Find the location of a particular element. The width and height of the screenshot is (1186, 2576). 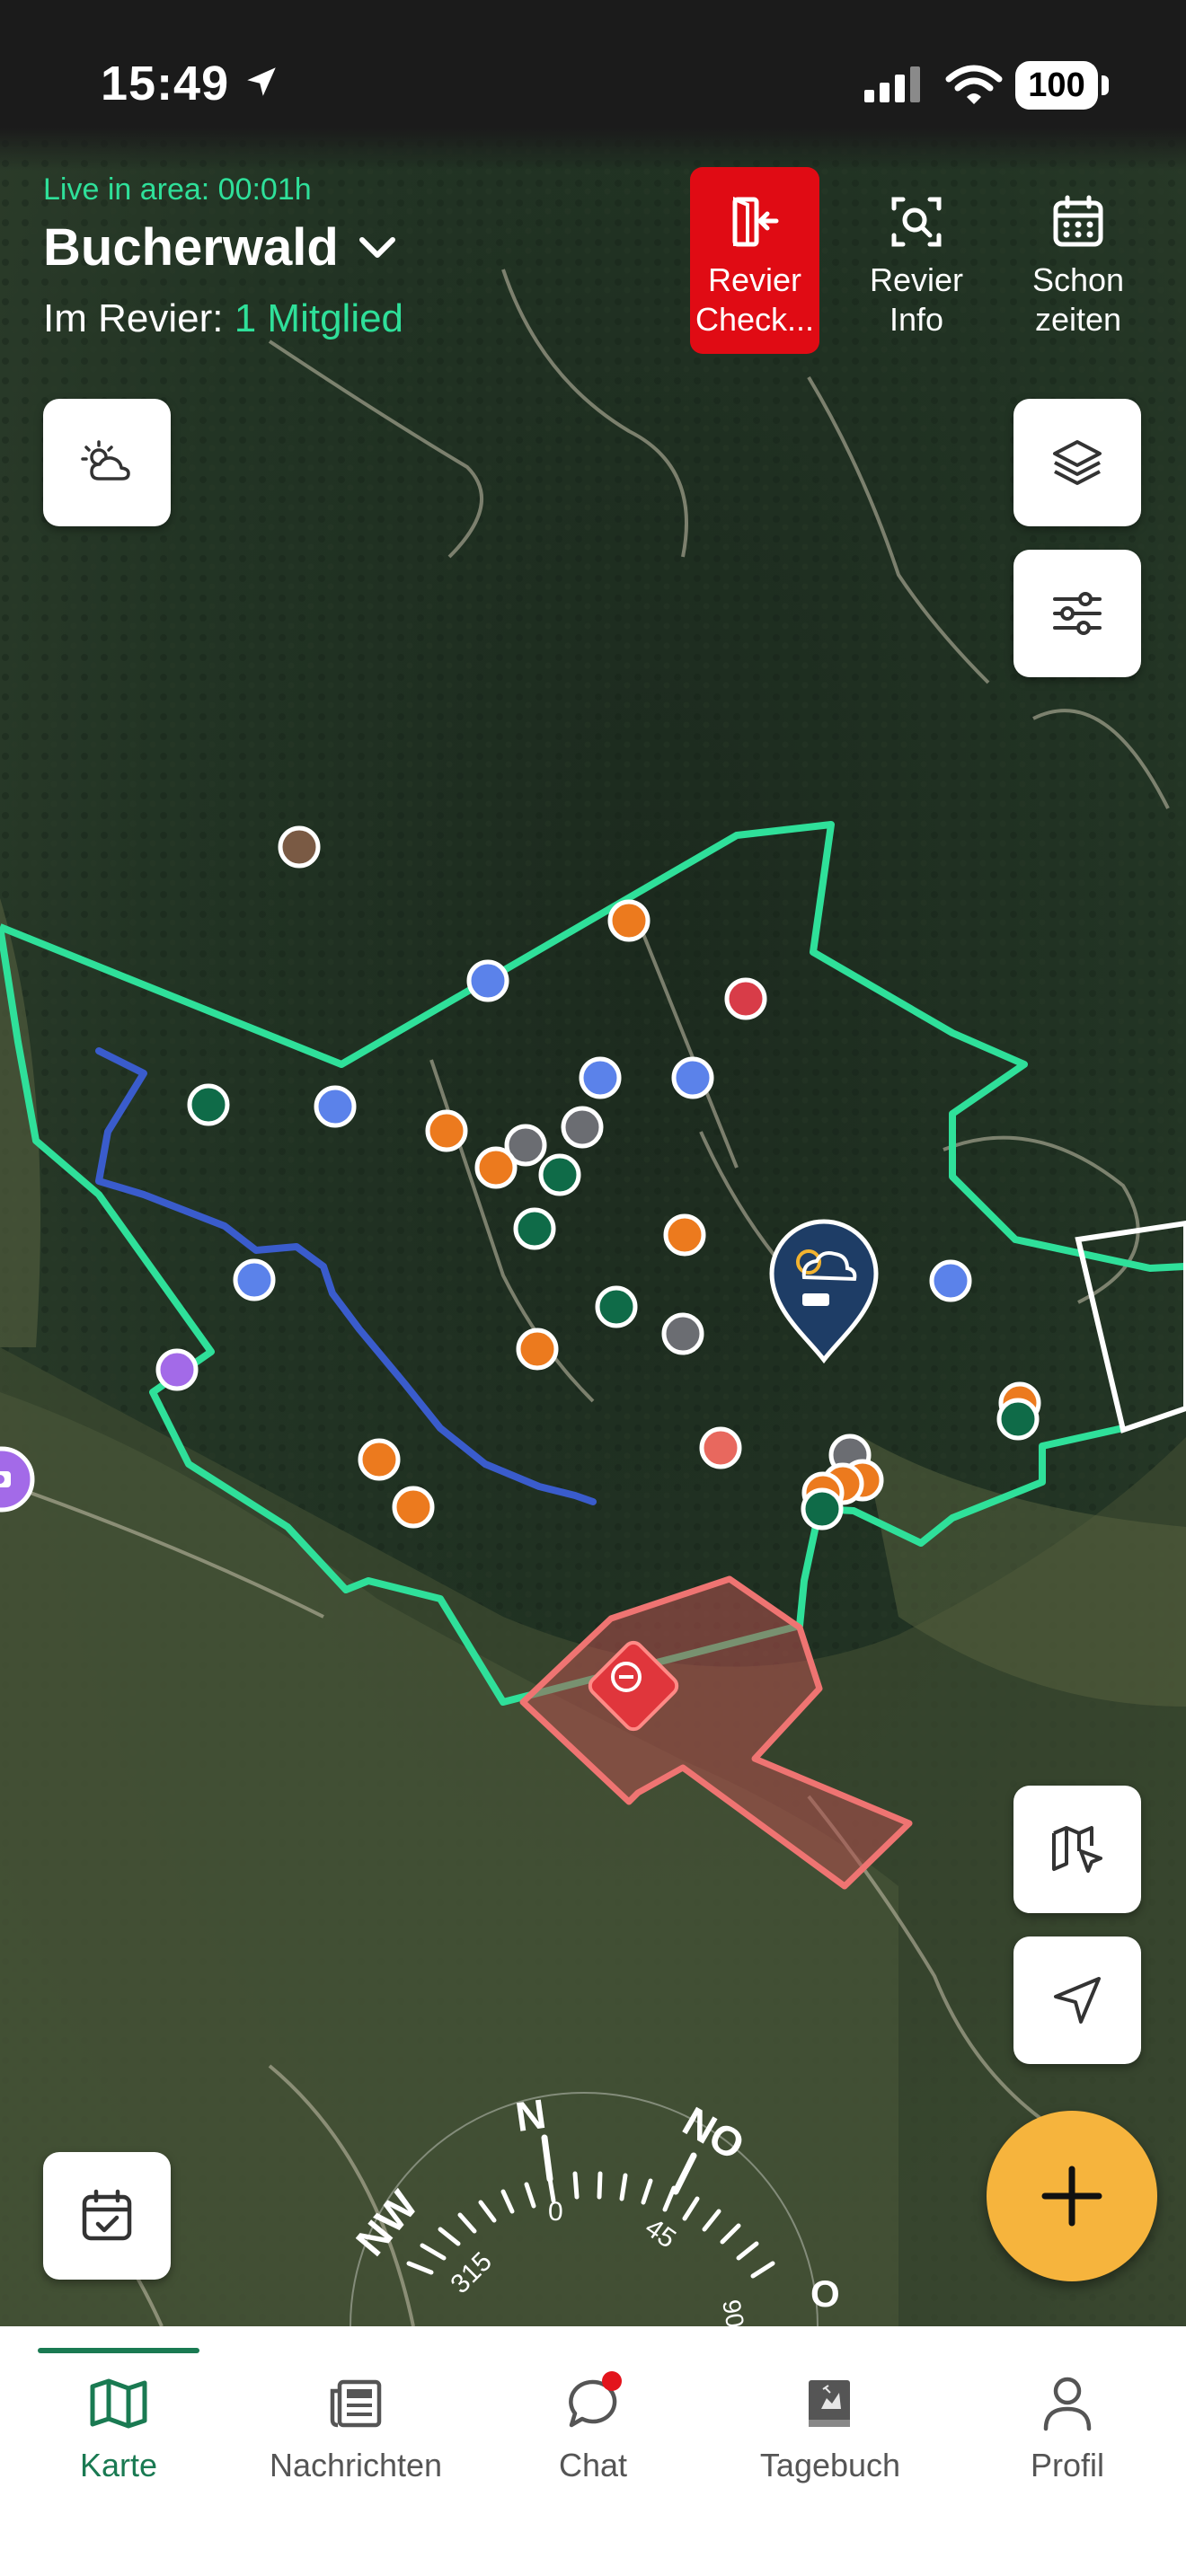

chevron-down-icon is located at coordinates (376, 247).